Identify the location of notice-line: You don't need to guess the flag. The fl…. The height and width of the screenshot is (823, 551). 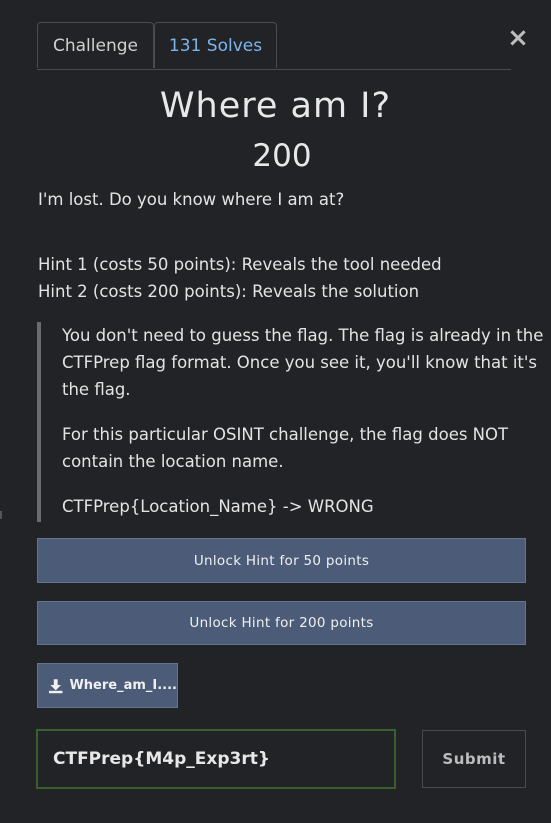
(303, 335).